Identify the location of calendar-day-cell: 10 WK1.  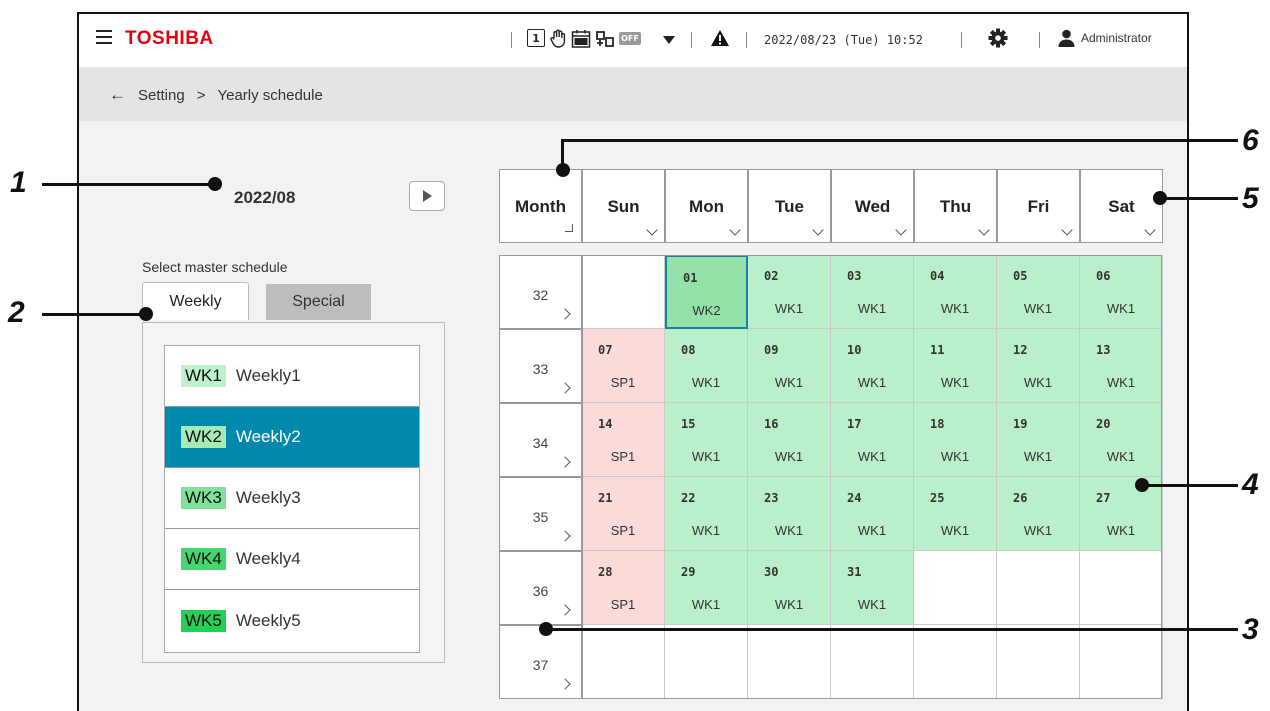
(872, 366).